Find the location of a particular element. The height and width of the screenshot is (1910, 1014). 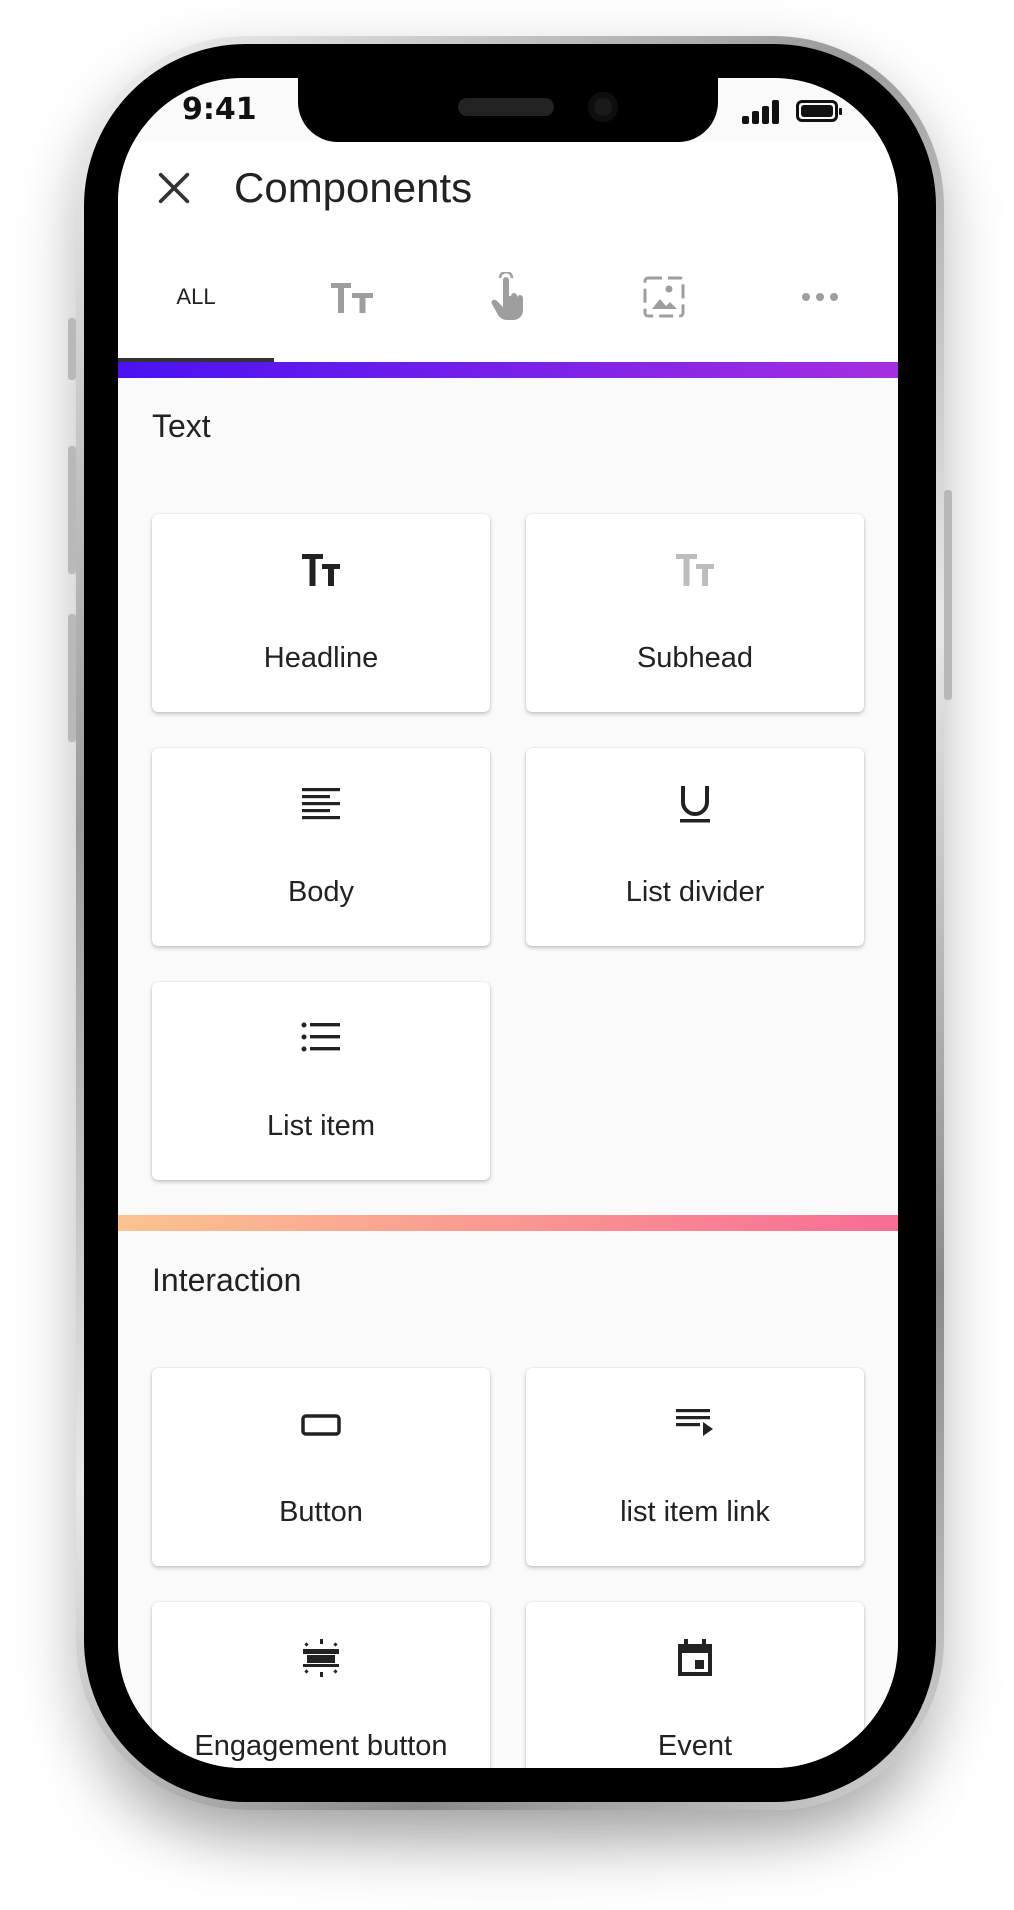

volume-down-button is located at coordinates (72, 678).